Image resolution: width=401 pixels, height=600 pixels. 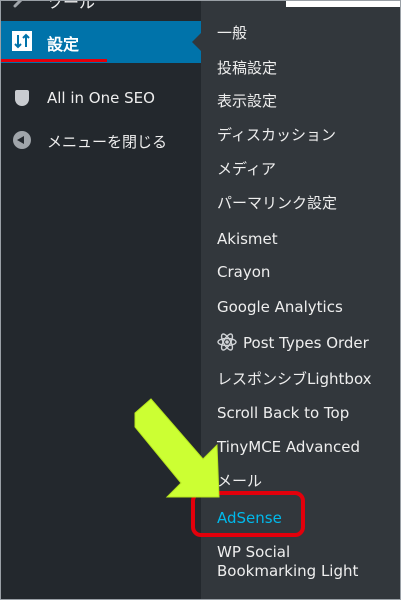 I want to click on current-menu-arrow, so click(x=196, y=42).